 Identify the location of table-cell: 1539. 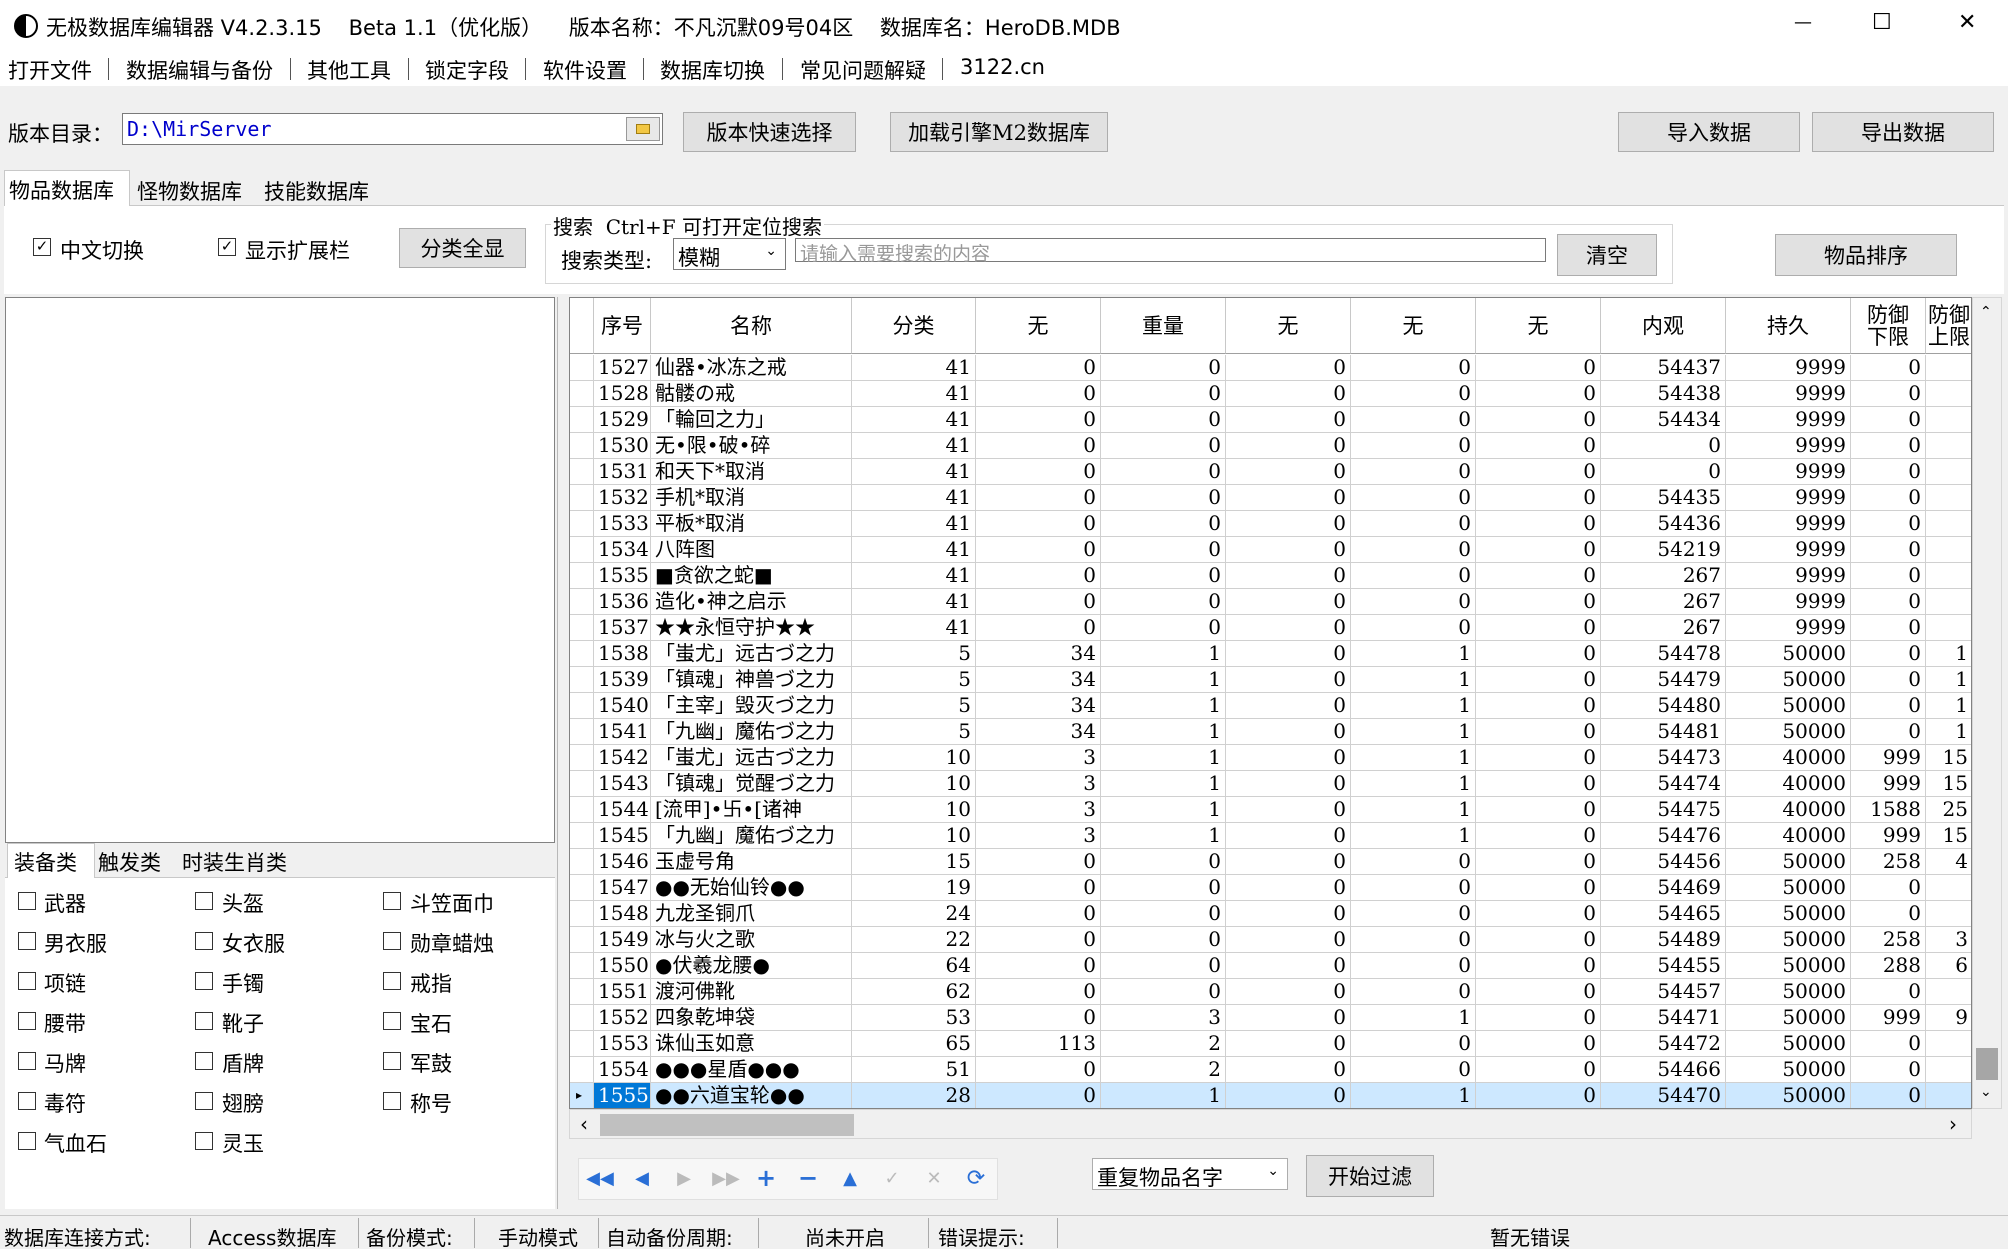
(622, 680).